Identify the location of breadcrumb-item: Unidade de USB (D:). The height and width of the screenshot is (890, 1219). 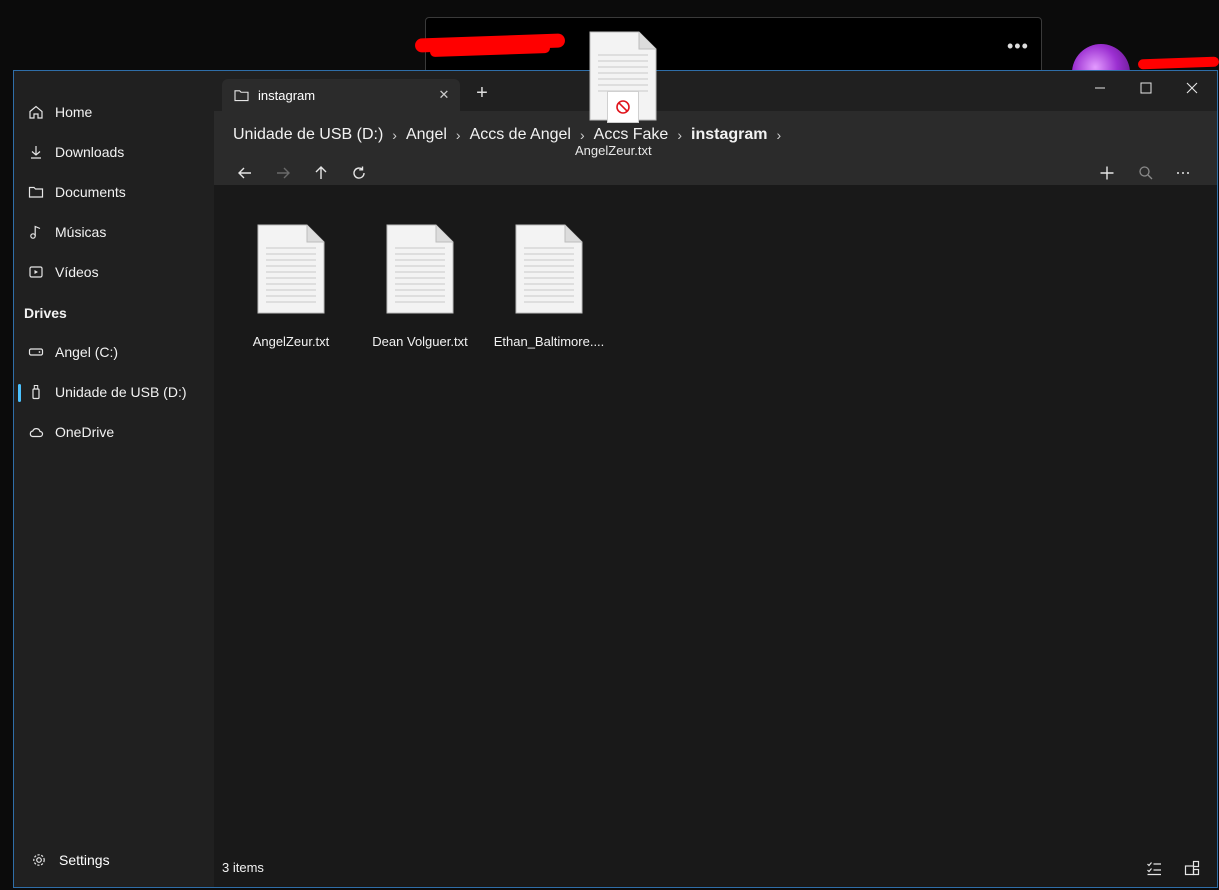
(308, 135).